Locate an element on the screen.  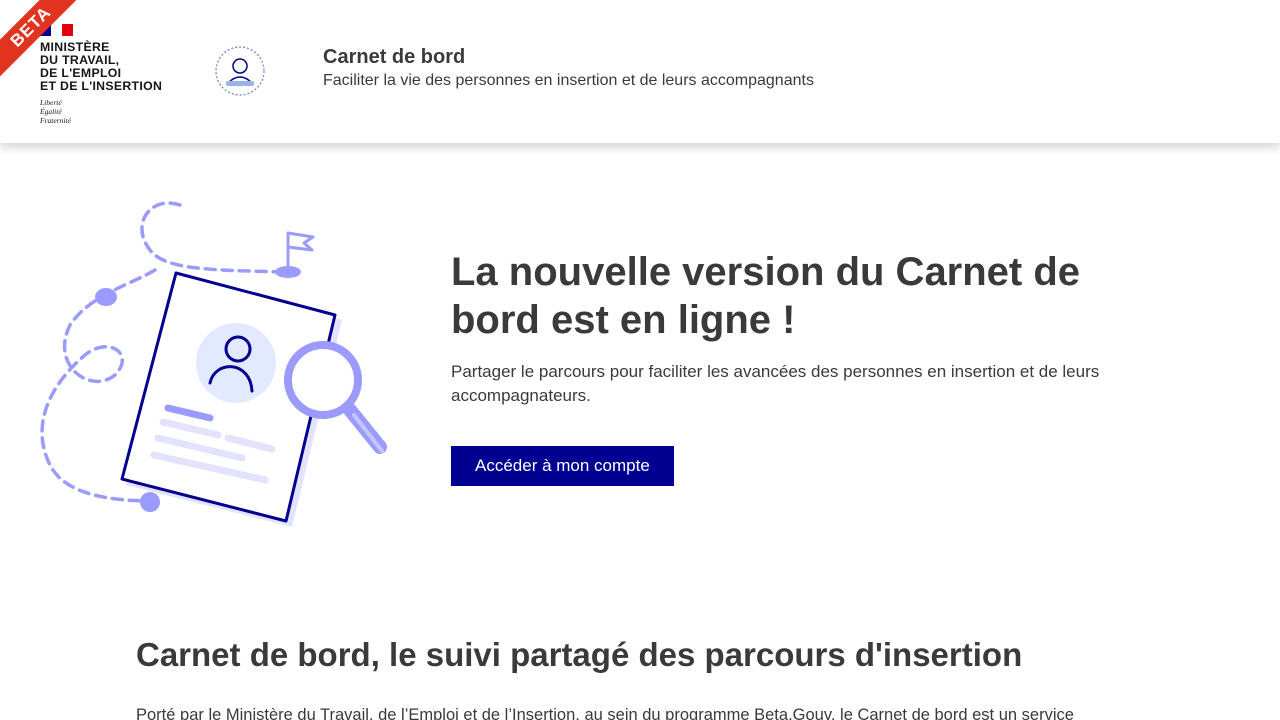
motto-line: Fraternité is located at coordinates (55, 120).